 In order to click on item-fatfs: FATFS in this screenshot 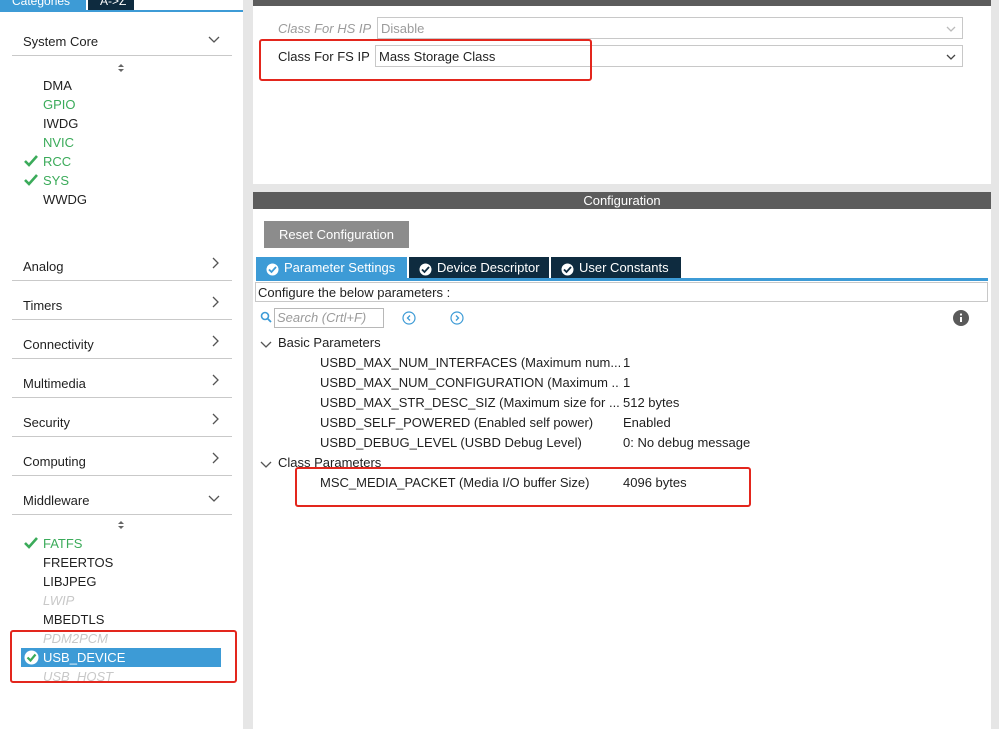, I will do `click(62, 543)`.